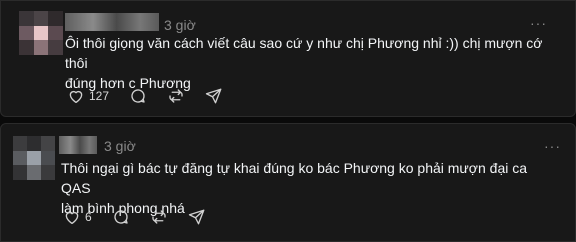  I want to click on like-button: 127, so click(88, 96).